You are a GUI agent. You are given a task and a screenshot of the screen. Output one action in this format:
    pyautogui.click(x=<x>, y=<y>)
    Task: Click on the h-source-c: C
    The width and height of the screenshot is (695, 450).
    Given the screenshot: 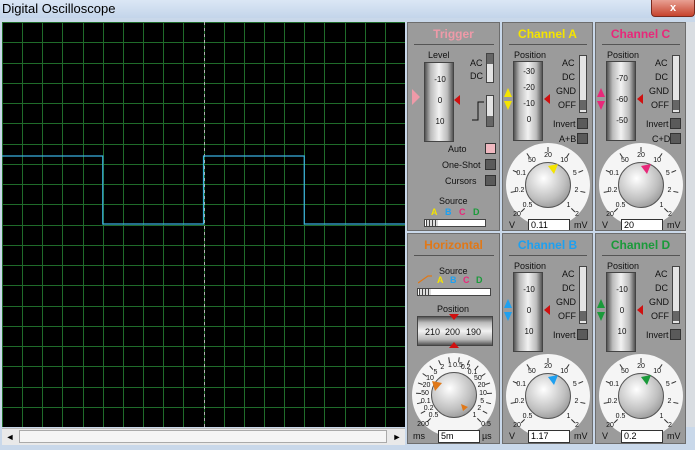 What is the action you would take?
    pyautogui.click(x=466, y=280)
    